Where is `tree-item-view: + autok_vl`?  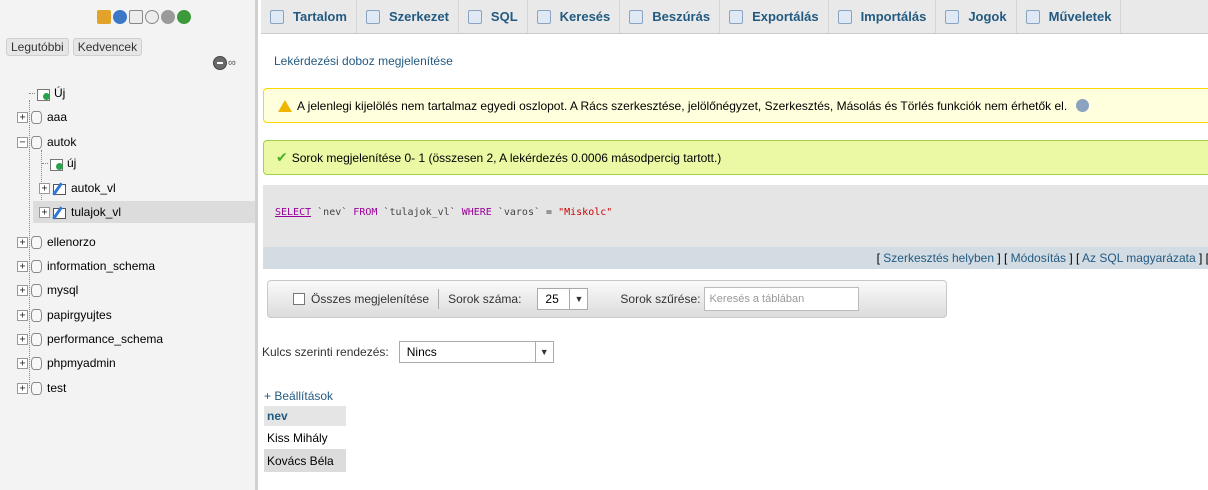
tree-item-view: + autok_vl is located at coordinates (77, 188).